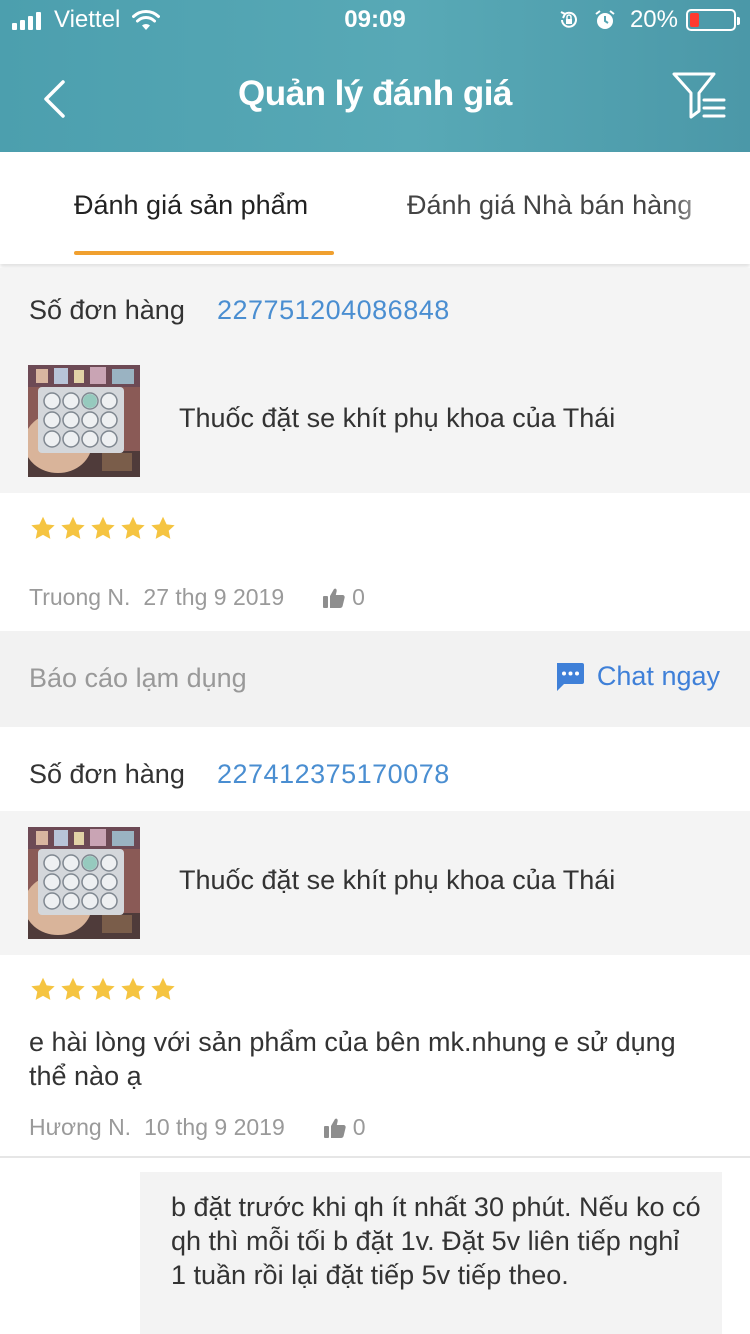  Describe the element at coordinates (658, 676) in the screenshot. I see `chat-now-label: Chat ngay` at that location.